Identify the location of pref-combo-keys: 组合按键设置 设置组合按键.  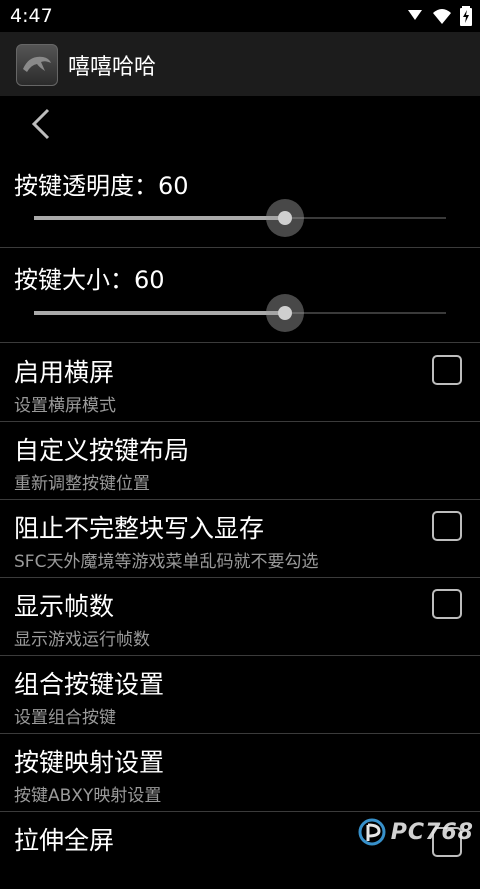
(240, 694).